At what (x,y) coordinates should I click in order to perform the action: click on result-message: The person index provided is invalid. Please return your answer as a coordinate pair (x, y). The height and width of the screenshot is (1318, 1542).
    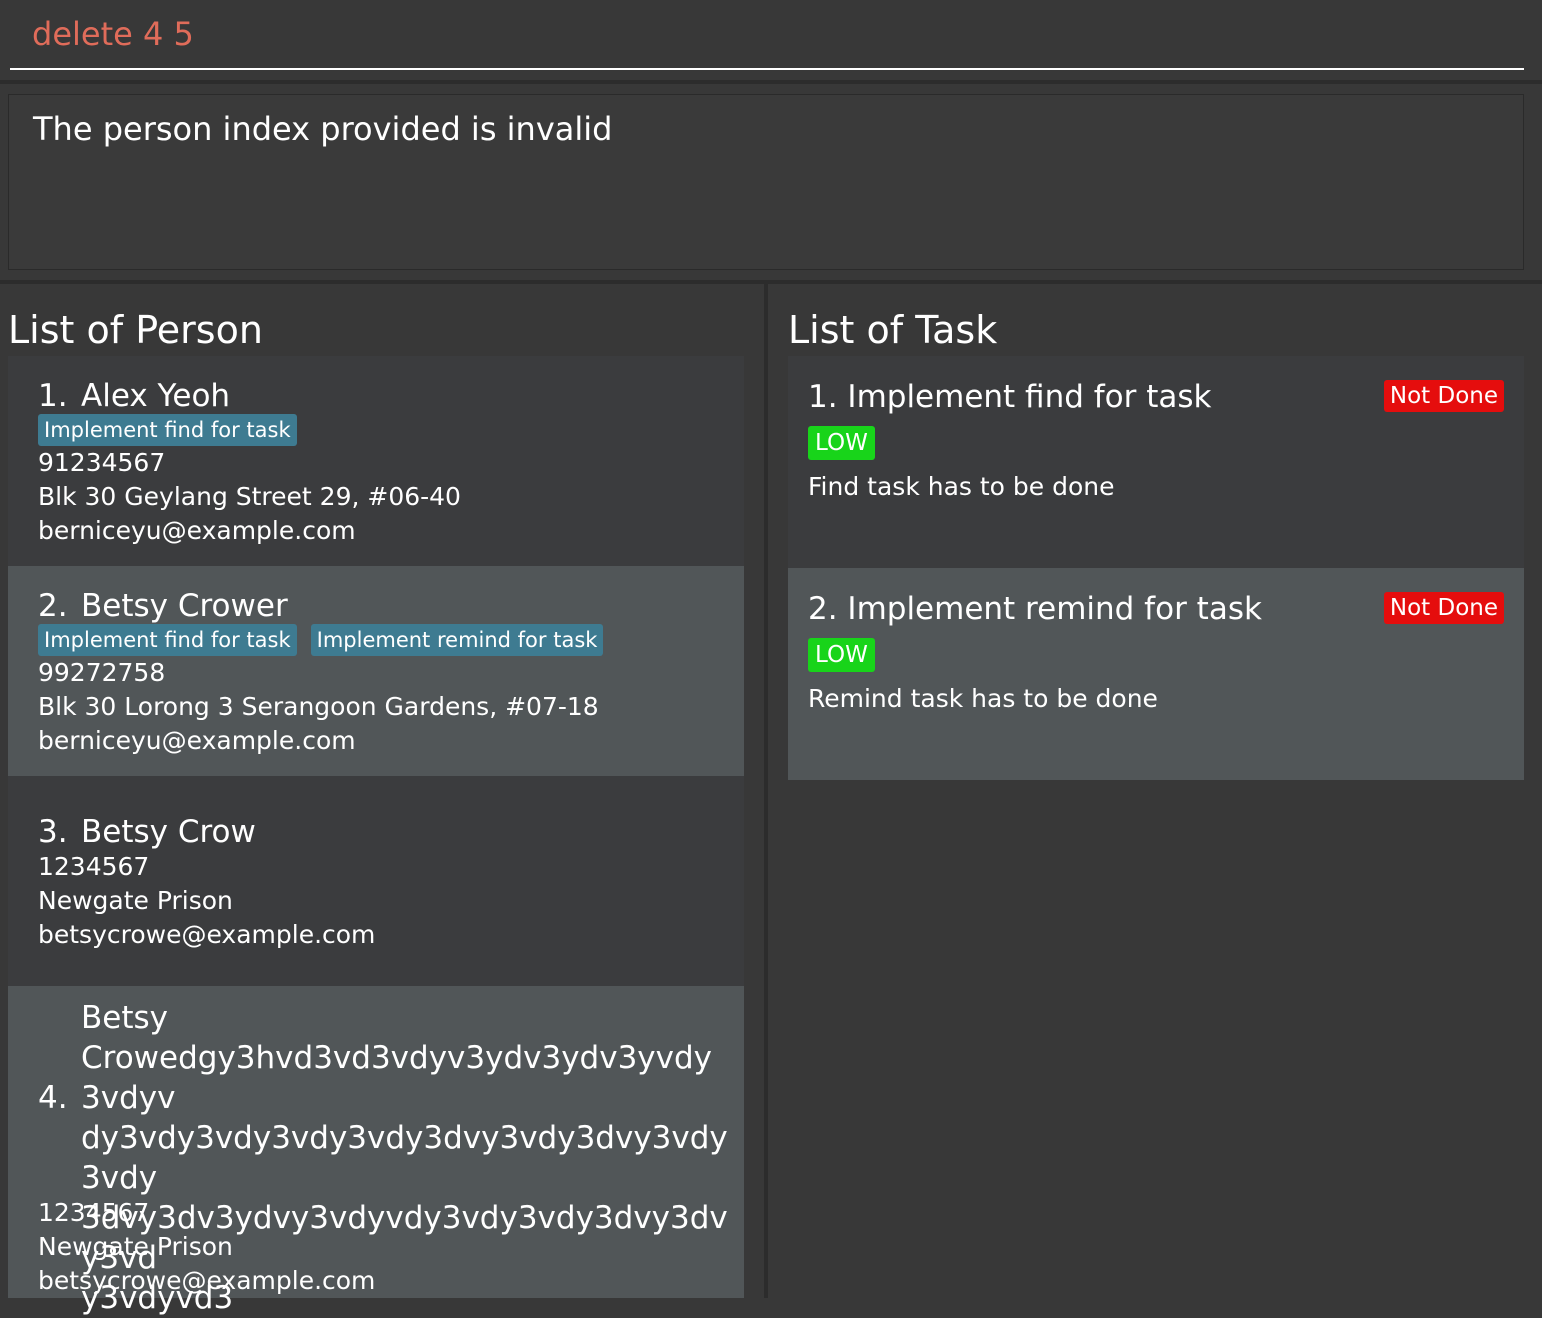
    Looking at the image, I should click on (323, 129).